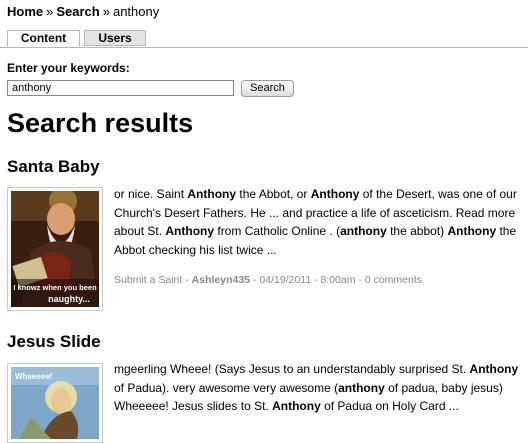  I want to click on keywords-label: Enter your keywords:, so click(68, 68).